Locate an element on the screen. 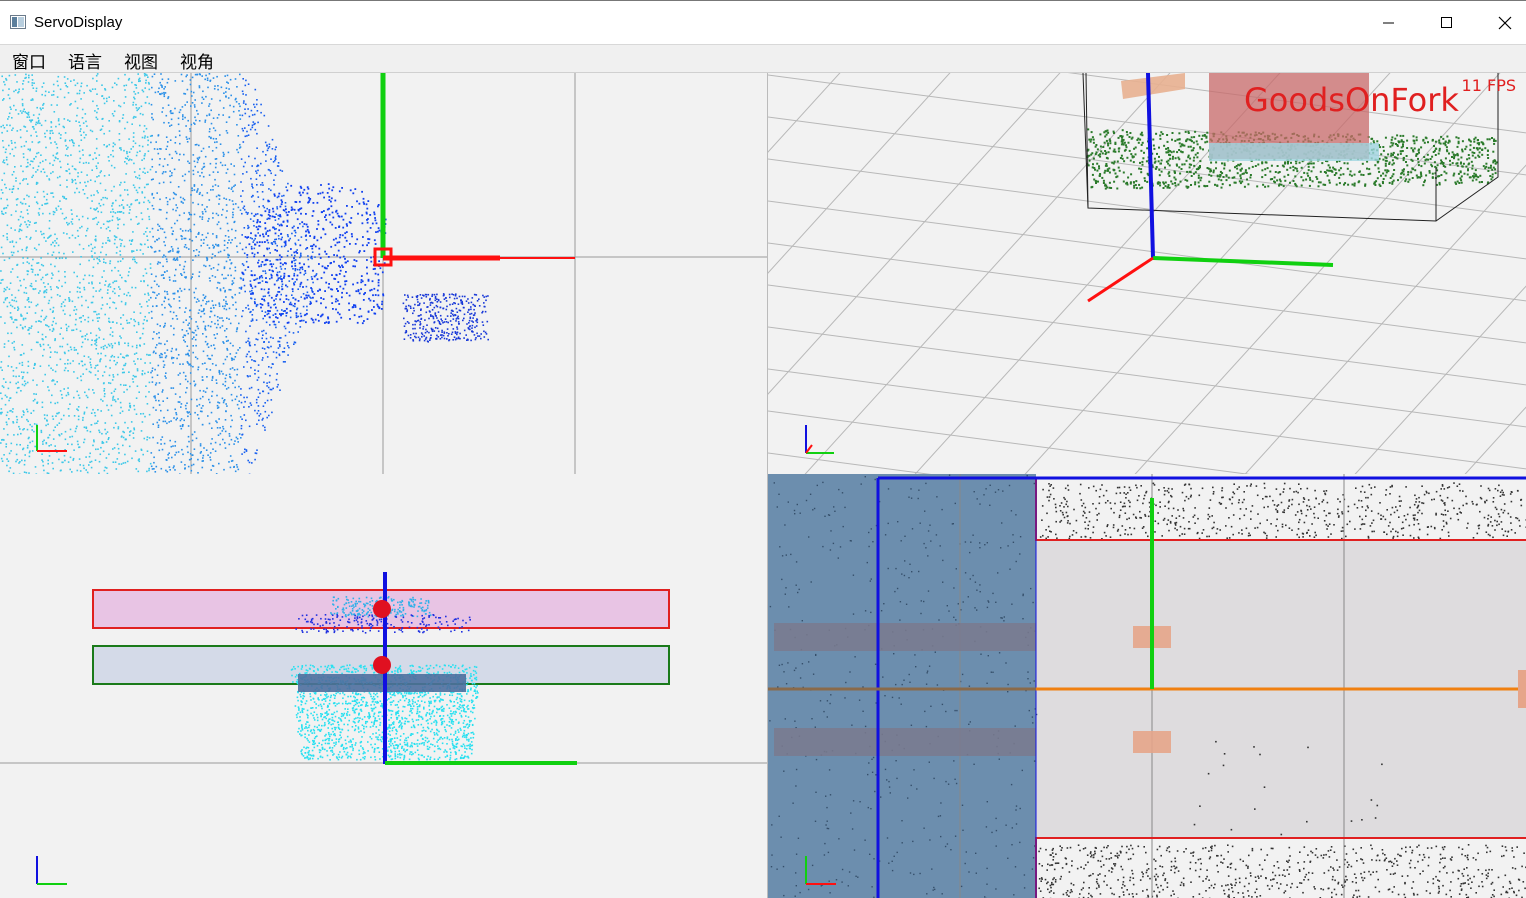 This screenshot has height=898, width=1526. point-cloud-top is located at coordinates (244, 273).